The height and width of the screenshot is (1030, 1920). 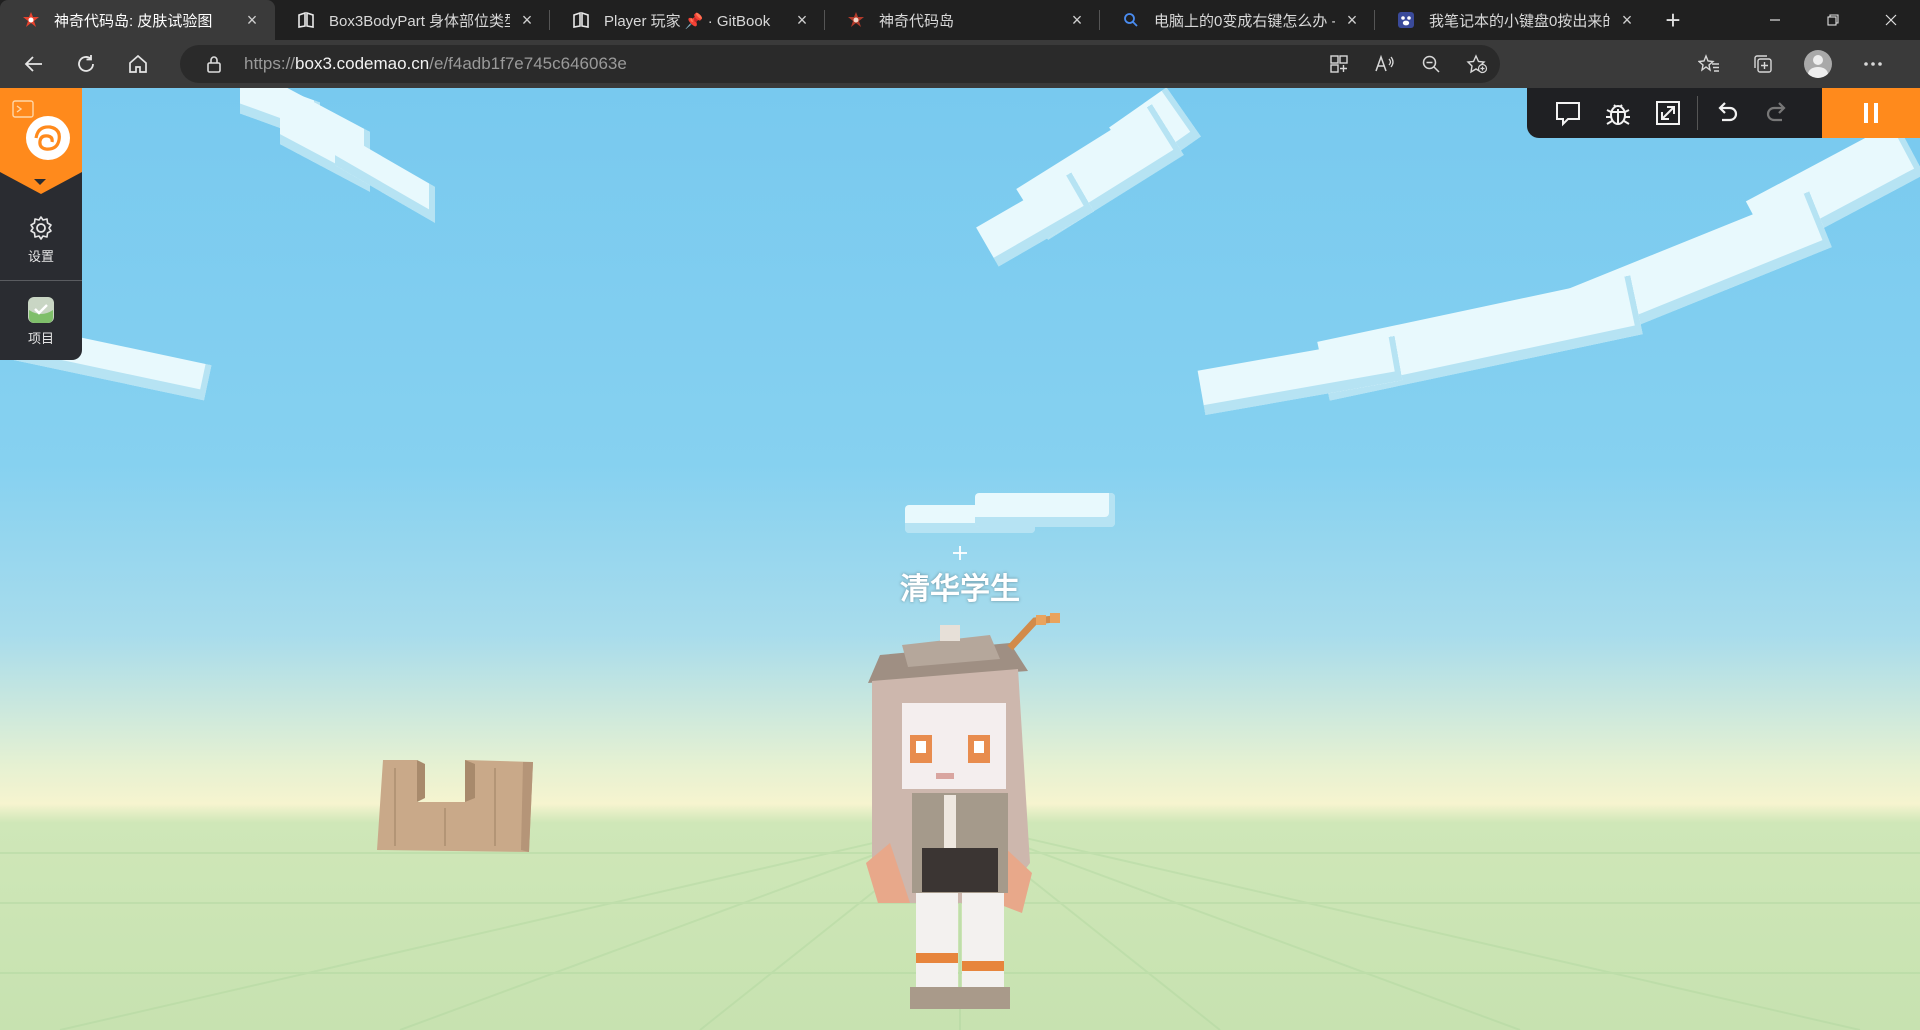 What do you see at coordinates (1406, 20) in the screenshot?
I see `baidu-favicon-icon` at bounding box center [1406, 20].